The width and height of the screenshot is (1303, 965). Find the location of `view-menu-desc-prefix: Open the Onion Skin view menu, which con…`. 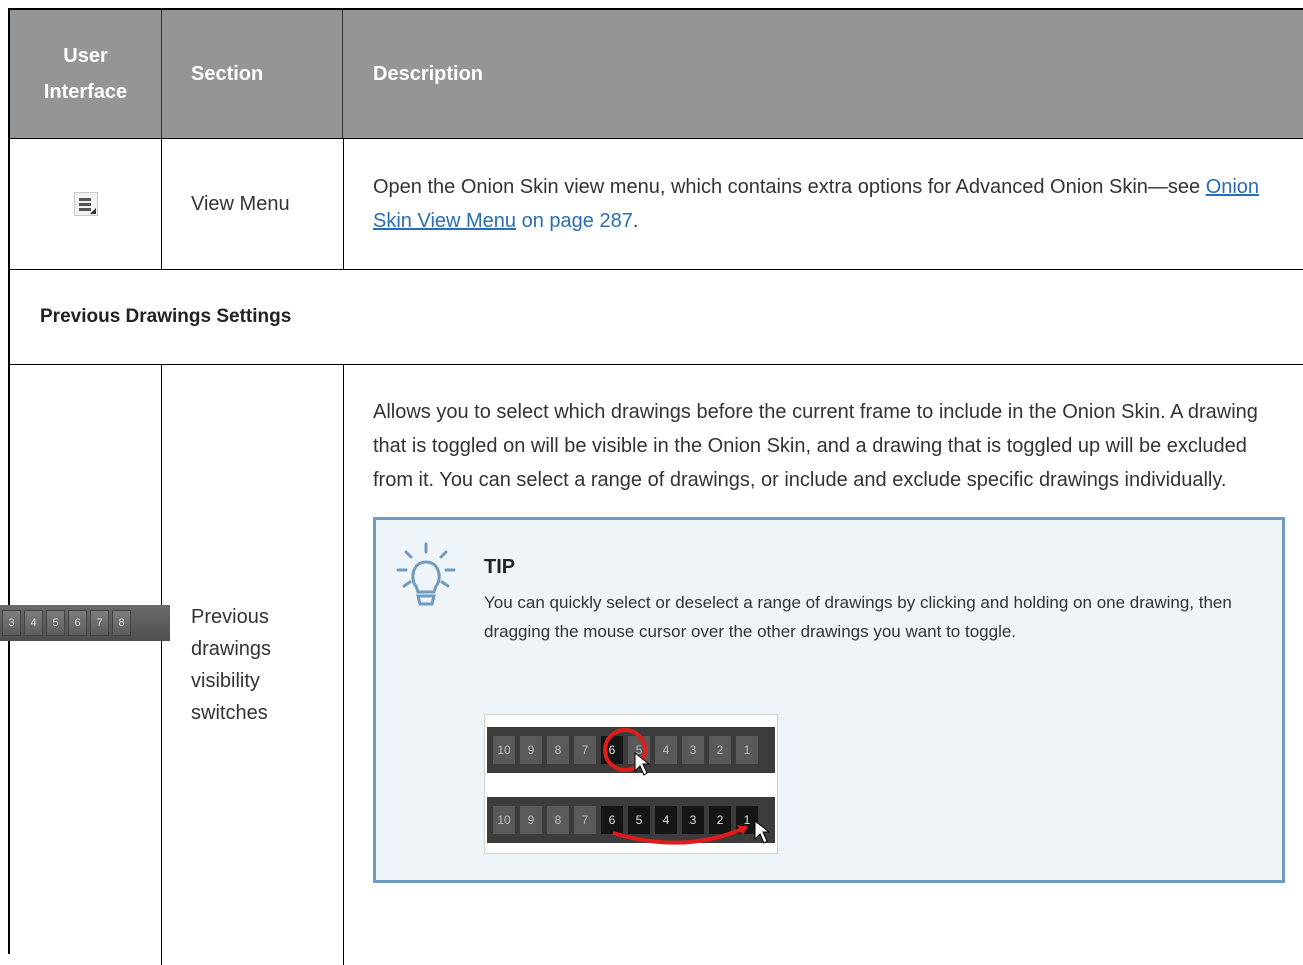

view-menu-desc-prefix: Open the Onion Skin view menu, which con… is located at coordinates (789, 187).